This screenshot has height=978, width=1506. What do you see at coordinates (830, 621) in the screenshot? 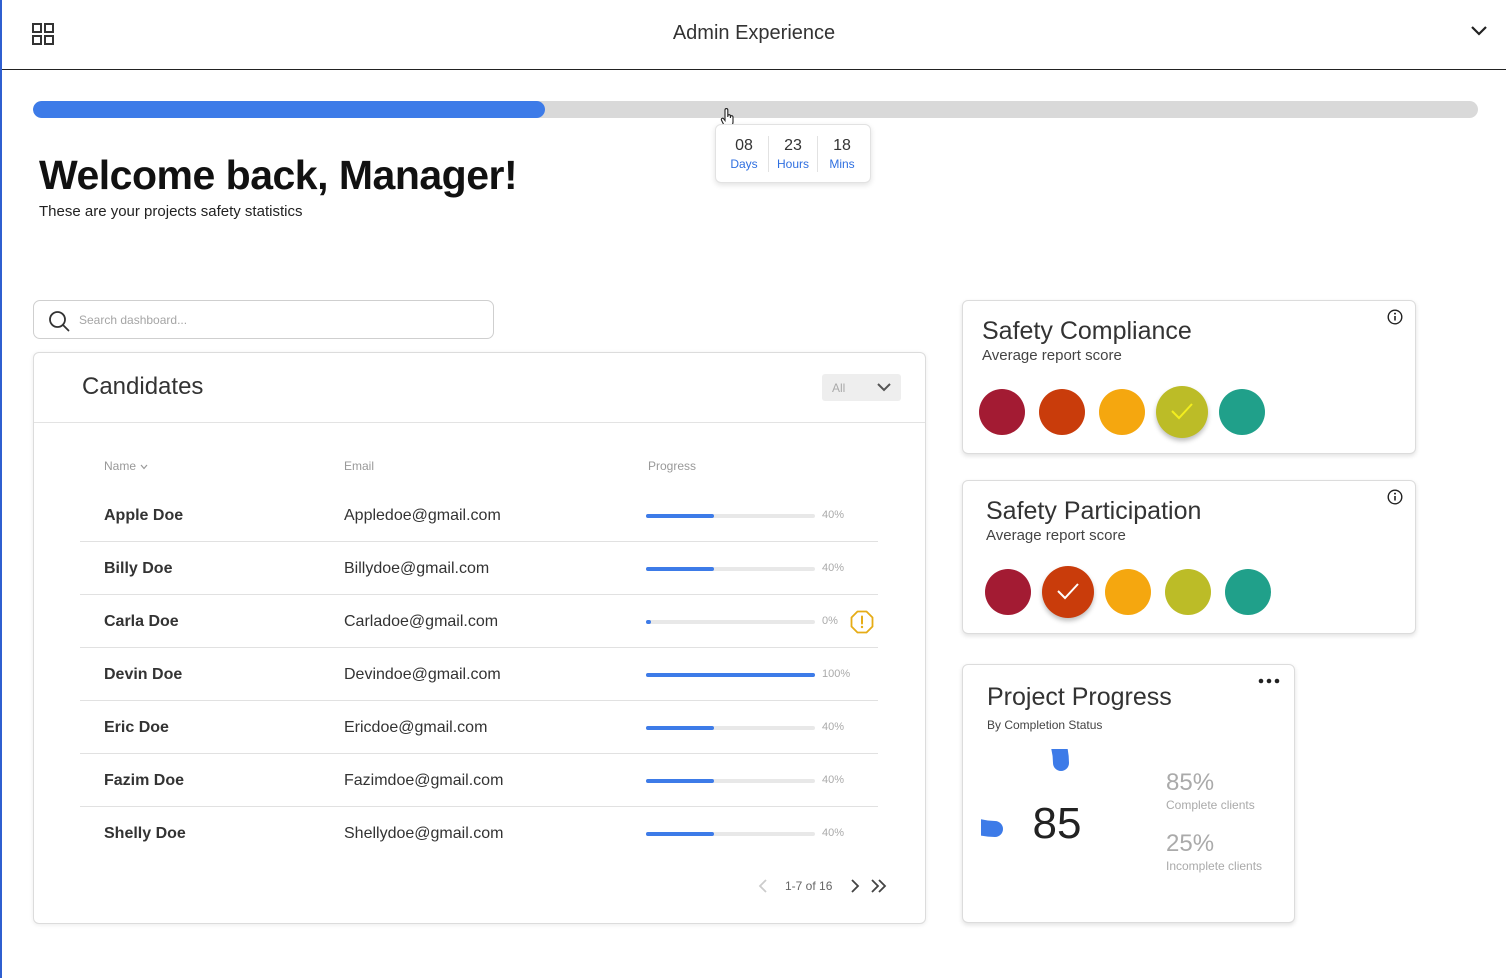
I see `candidate-progress-percent: 0%` at bounding box center [830, 621].